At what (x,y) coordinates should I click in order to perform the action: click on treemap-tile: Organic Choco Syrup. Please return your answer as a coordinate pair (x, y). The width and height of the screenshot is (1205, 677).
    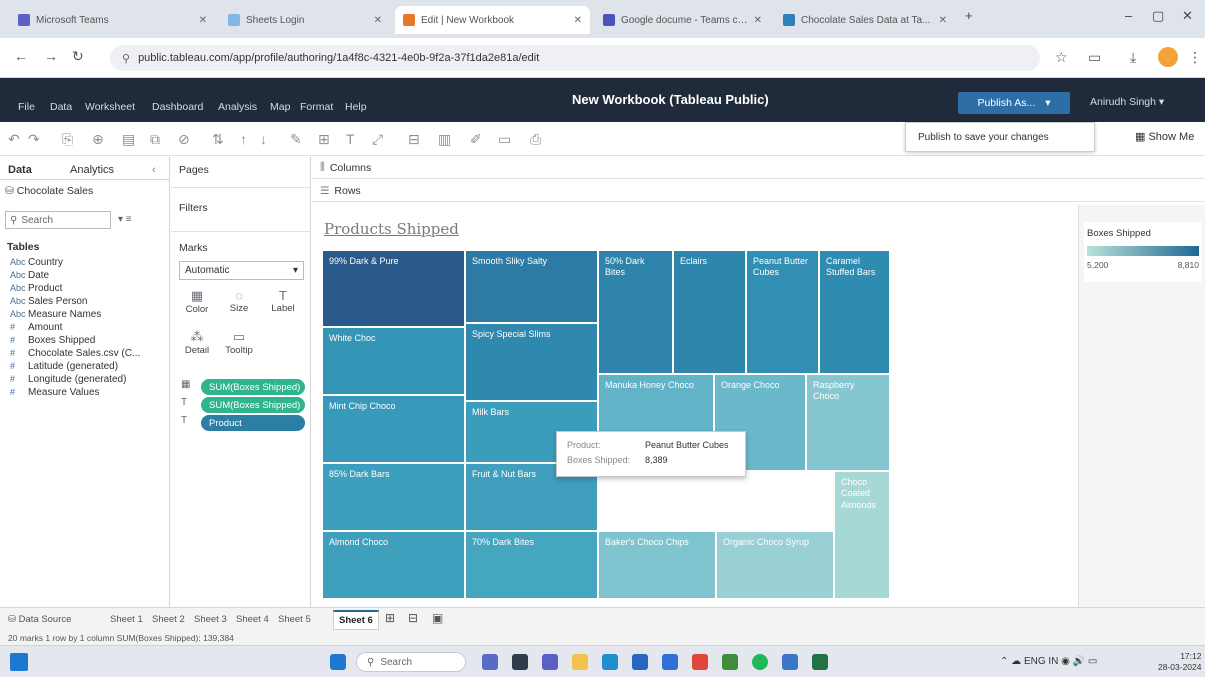
    Looking at the image, I should click on (775, 565).